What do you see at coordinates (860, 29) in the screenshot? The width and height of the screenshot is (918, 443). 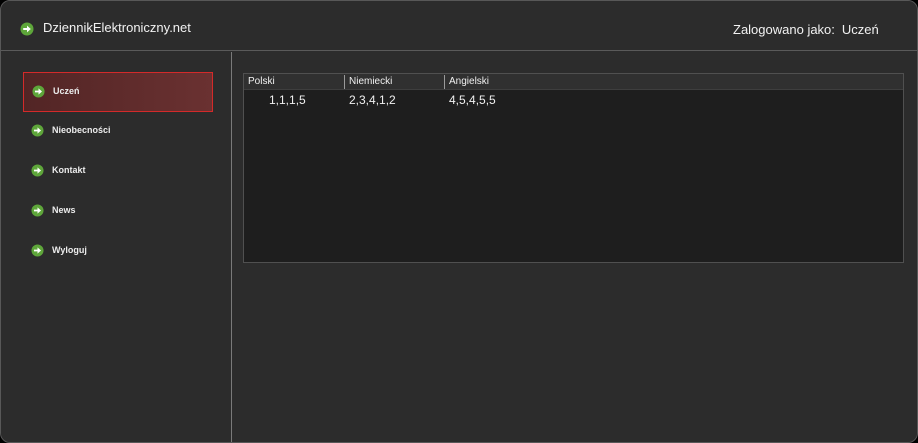 I see `logged-in-user: Uczeń` at bounding box center [860, 29].